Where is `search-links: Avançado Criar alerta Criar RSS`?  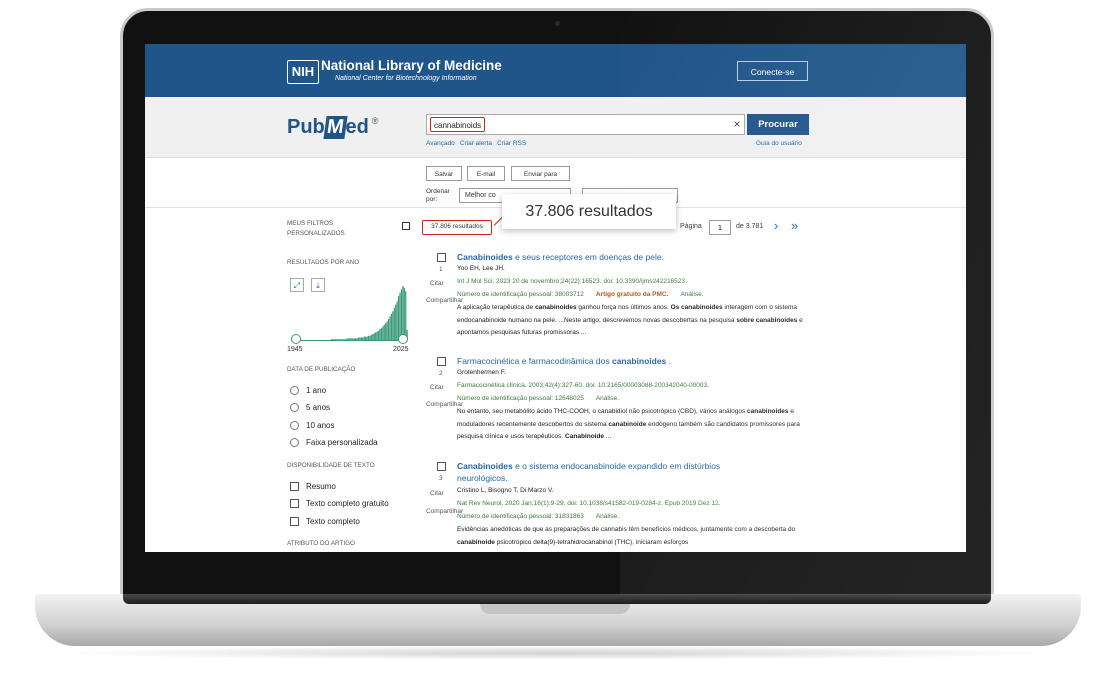 search-links: Avançado Criar alerta Criar RSS is located at coordinates (478, 143).